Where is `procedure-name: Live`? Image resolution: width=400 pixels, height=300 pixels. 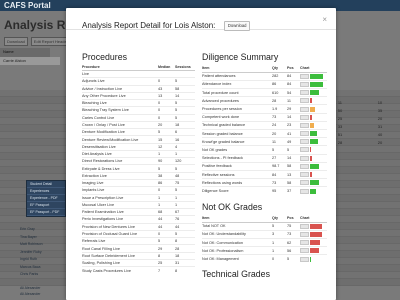 procedure-name: Live is located at coordinates (120, 73).